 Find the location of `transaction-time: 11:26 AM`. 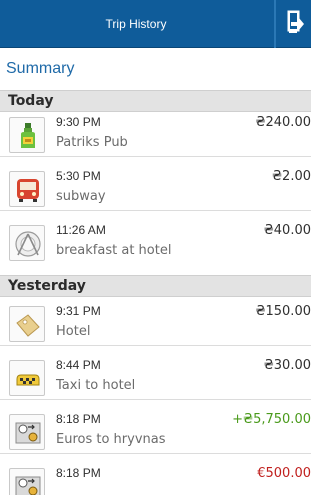

transaction-time: 11:26 AM is located at coordinates (81, 230).